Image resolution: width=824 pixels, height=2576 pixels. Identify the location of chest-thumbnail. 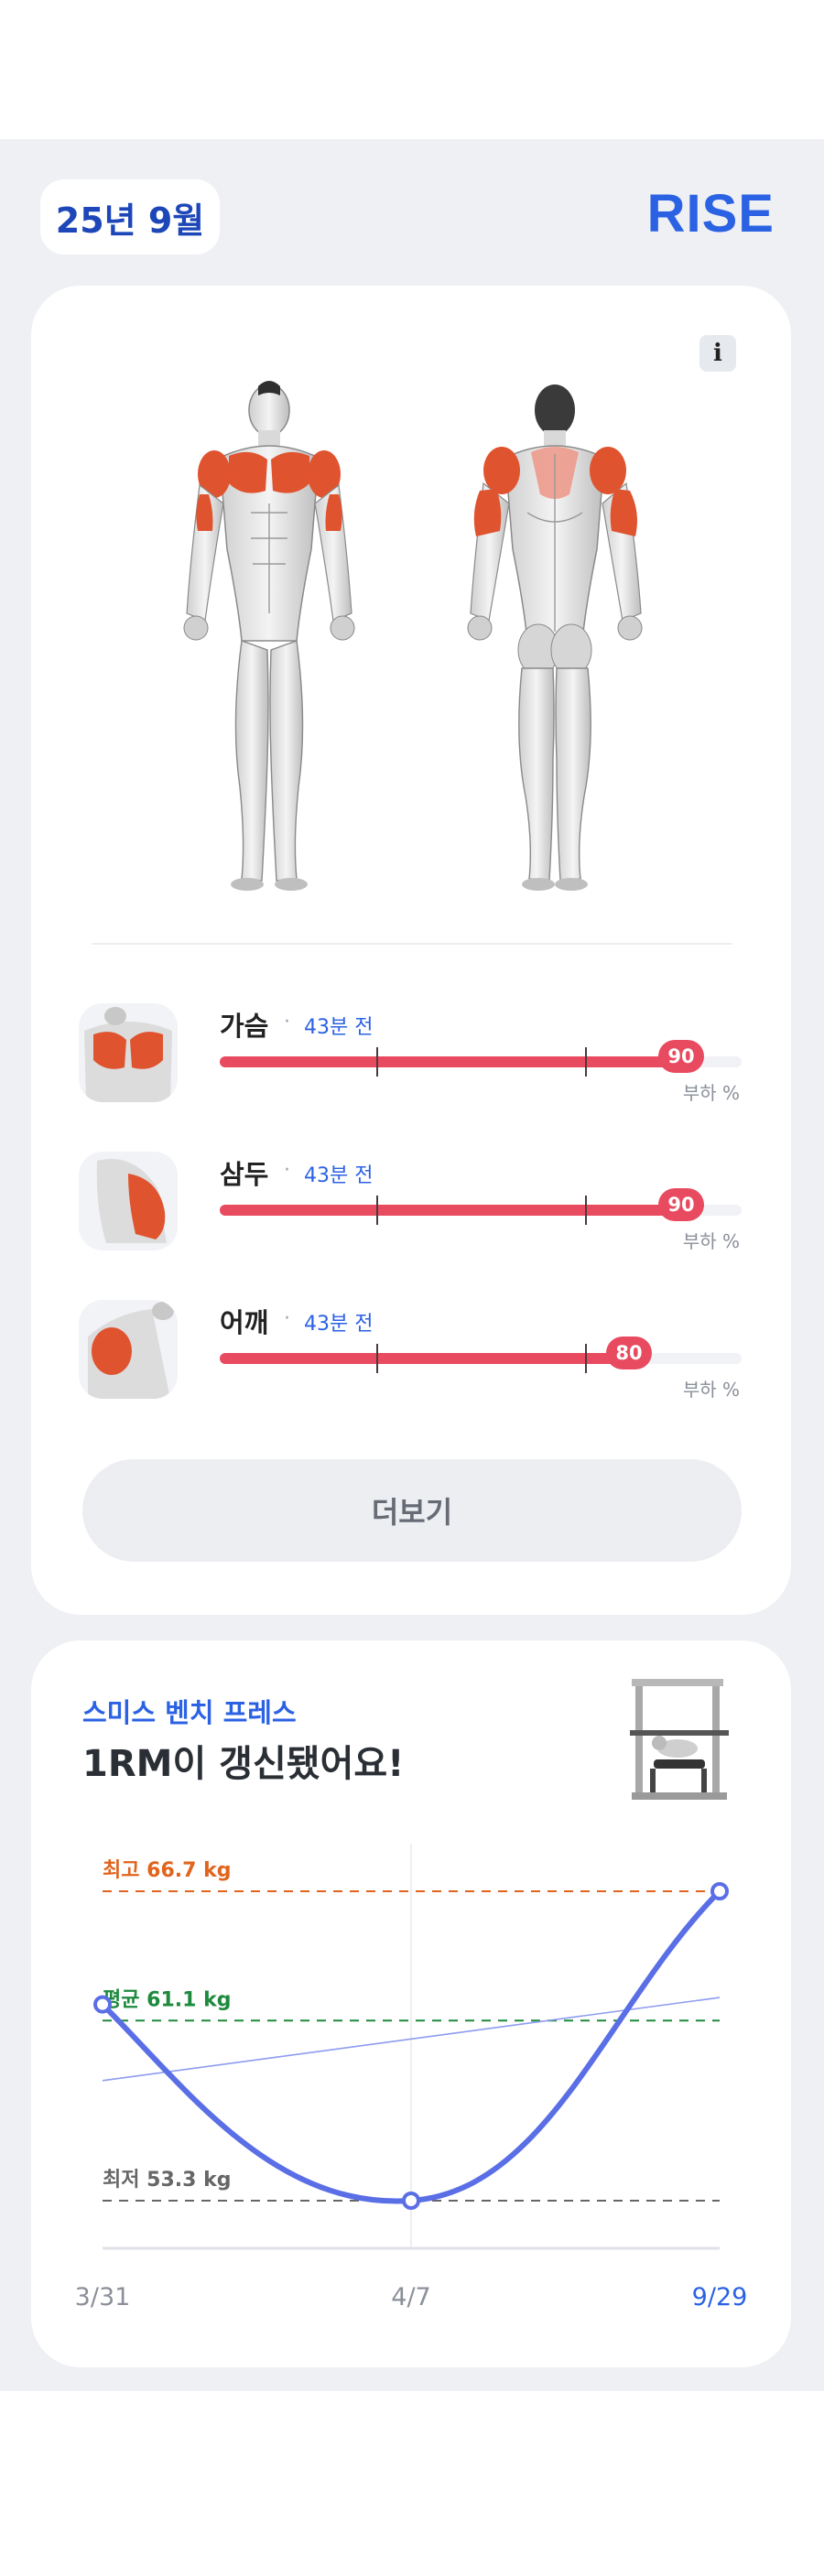
(128, 1052).